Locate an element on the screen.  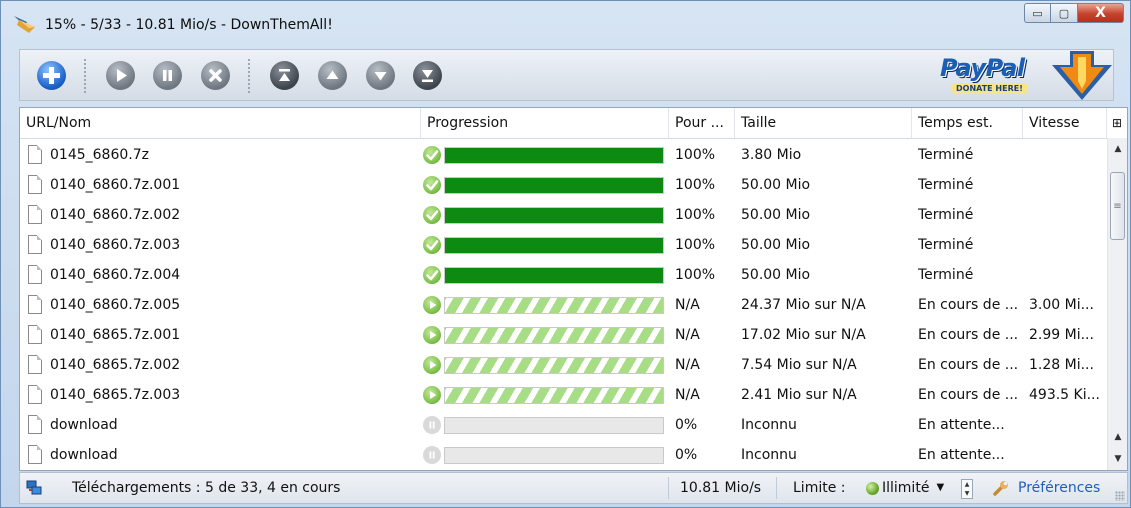
move-up-icon is located at coordinates (332, 74).